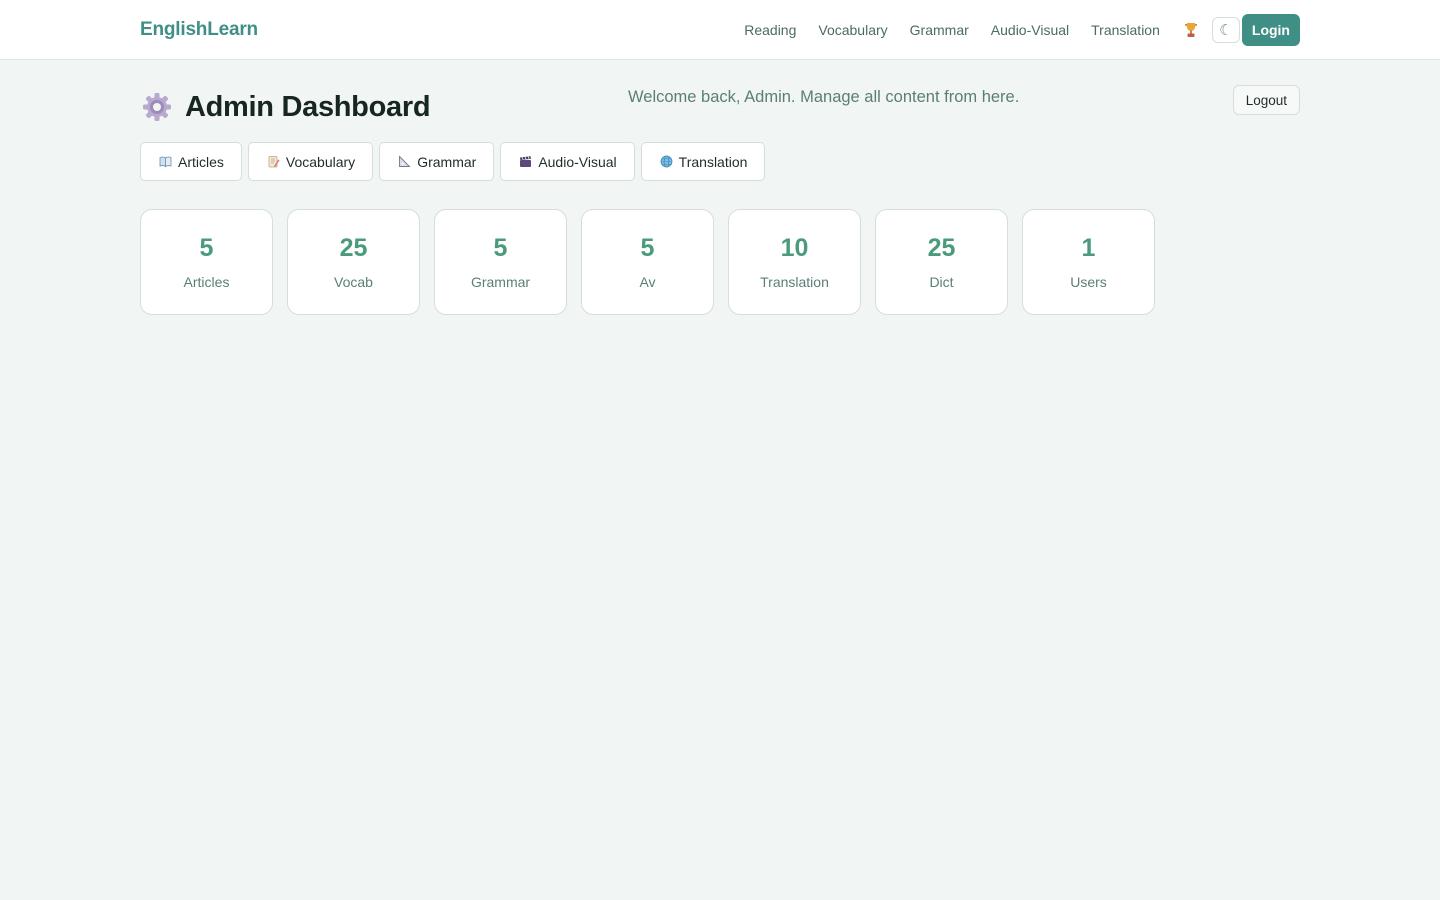 Image resolution: width=1440 pixels, height=900 pixels. What do you see at coordinates (165, 162) in the screenshot?
I see `book-icon` at bounding box center [165, 162].